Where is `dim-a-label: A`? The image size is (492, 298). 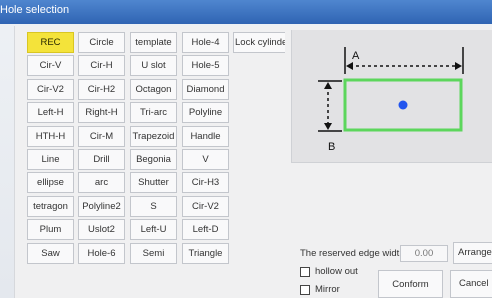
dim-a-label: A is located at coordinates (356, 56).